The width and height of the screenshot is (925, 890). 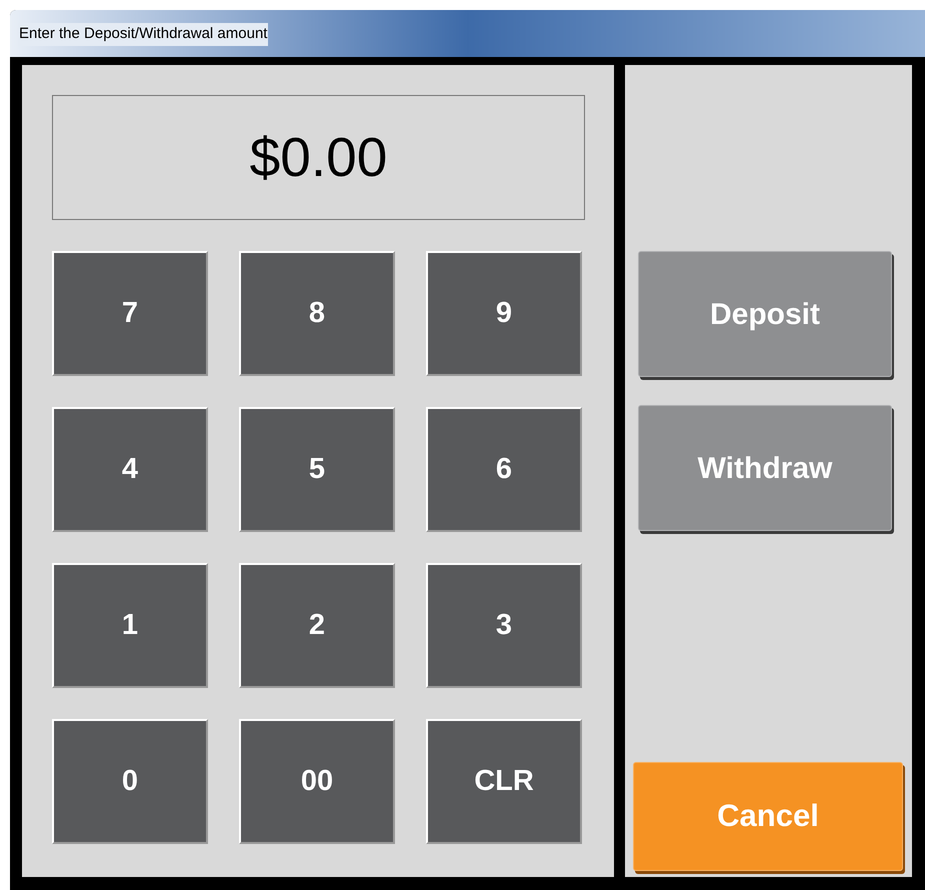 What do you see at coordinates (504, 313) in the screenshot?
I see `keypad-key: 9` at bounding box center [504, 313].